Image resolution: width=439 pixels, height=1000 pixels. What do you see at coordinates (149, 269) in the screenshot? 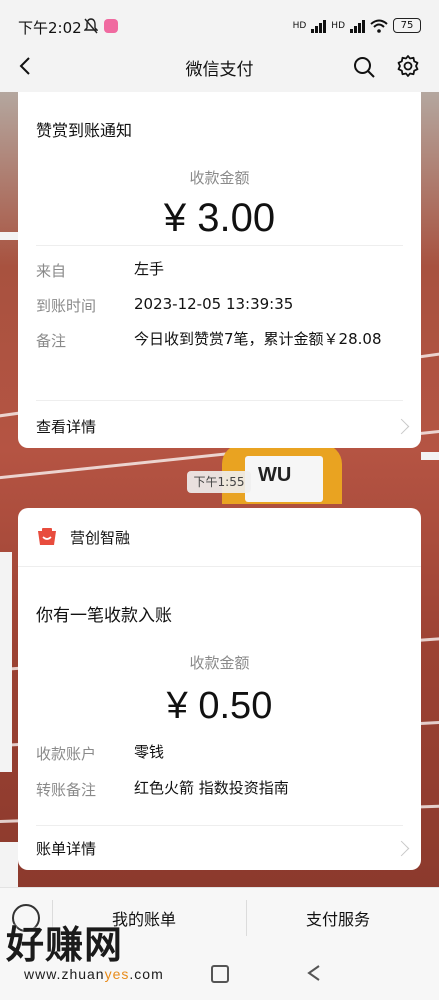
I see `row-value-from: 左手` at bounding box center [149, 269].